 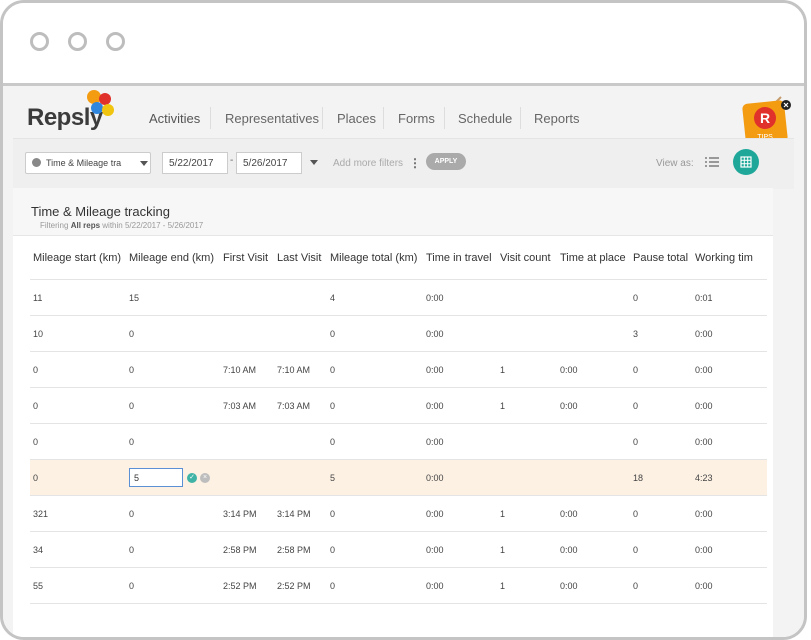 I want to click on col-mileage-start: Mileage start (km), so click(x=78, y=258).